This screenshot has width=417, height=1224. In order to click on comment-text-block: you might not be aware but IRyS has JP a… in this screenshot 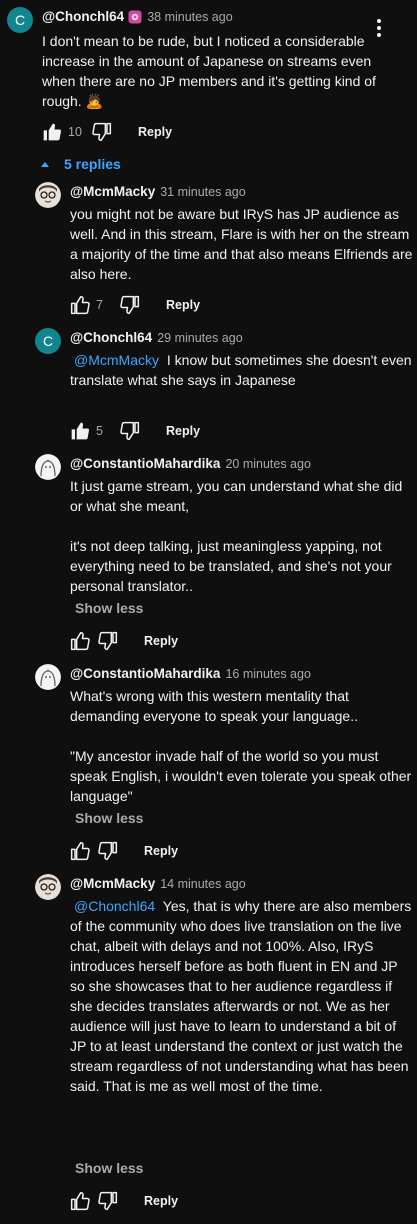, I will do `click(242, 244)`.